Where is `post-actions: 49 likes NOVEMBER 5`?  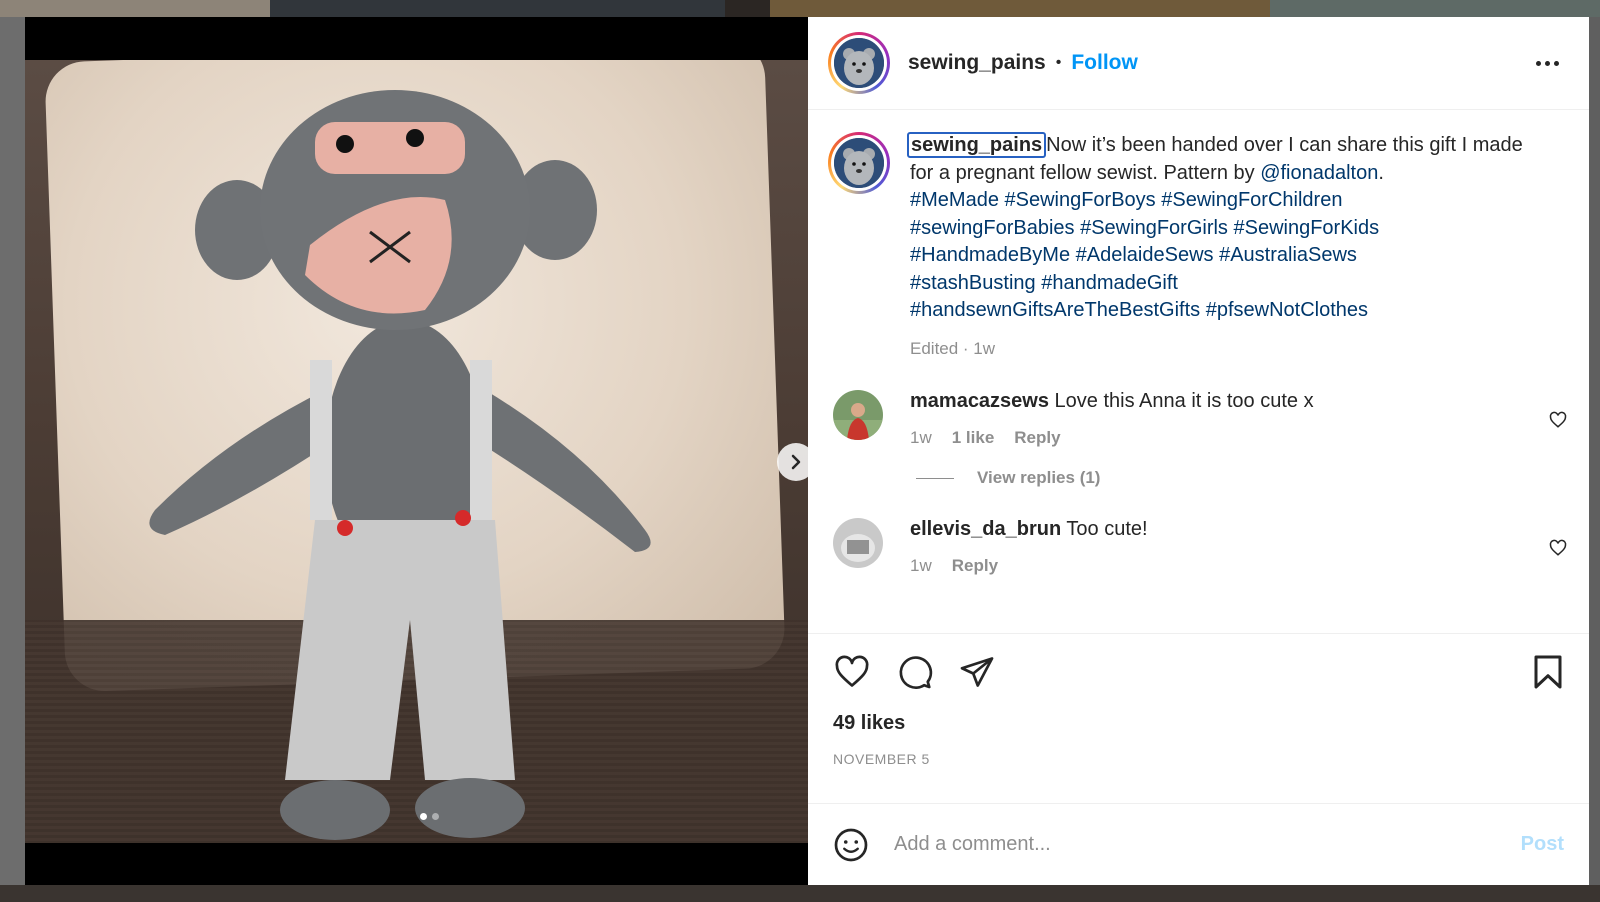
post-actions: 49 likes NOVEMBER 5 is located at coordinates (1198, 718).